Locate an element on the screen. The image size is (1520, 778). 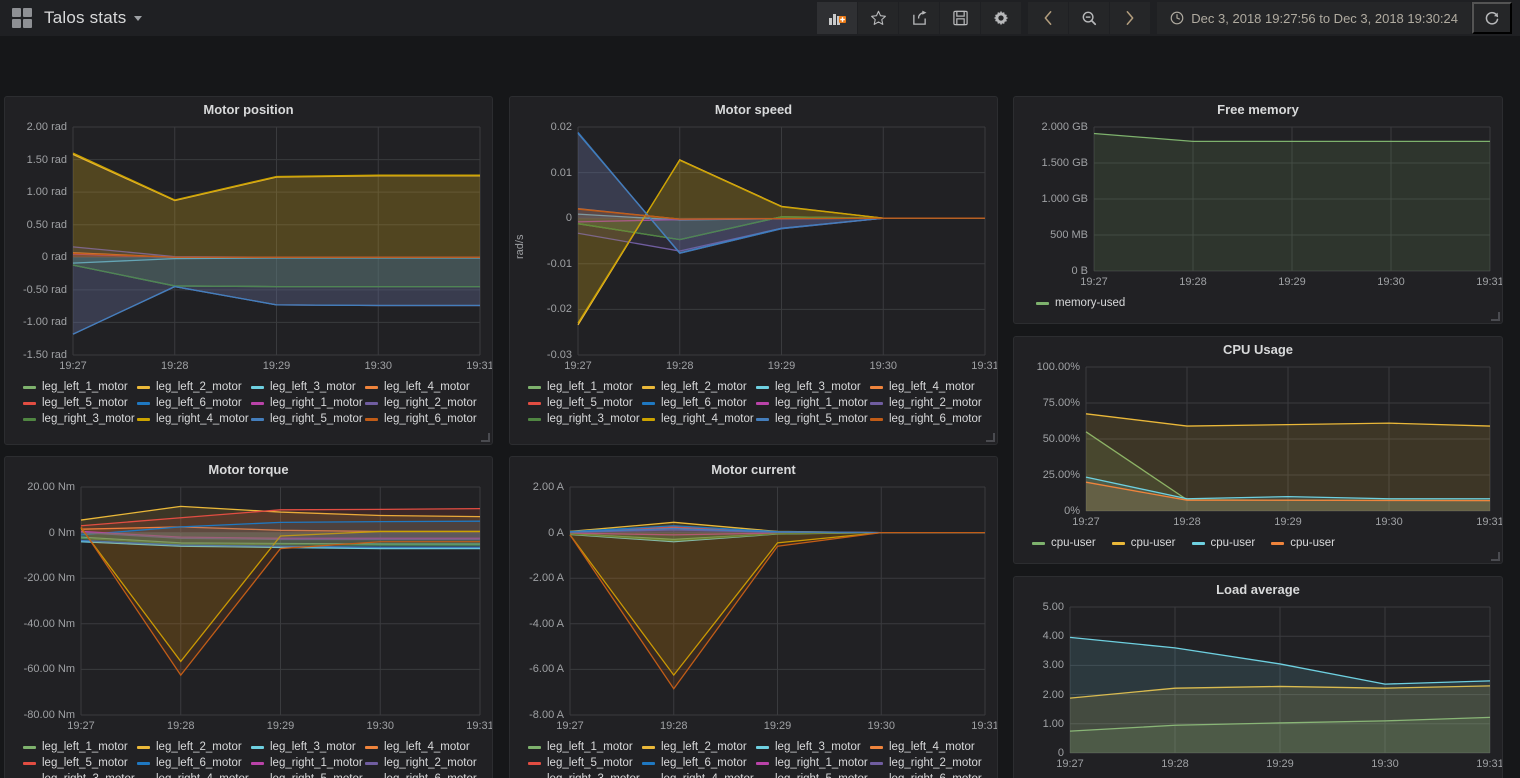
panel-title: Motor torque is located at coordinates (248, 468).